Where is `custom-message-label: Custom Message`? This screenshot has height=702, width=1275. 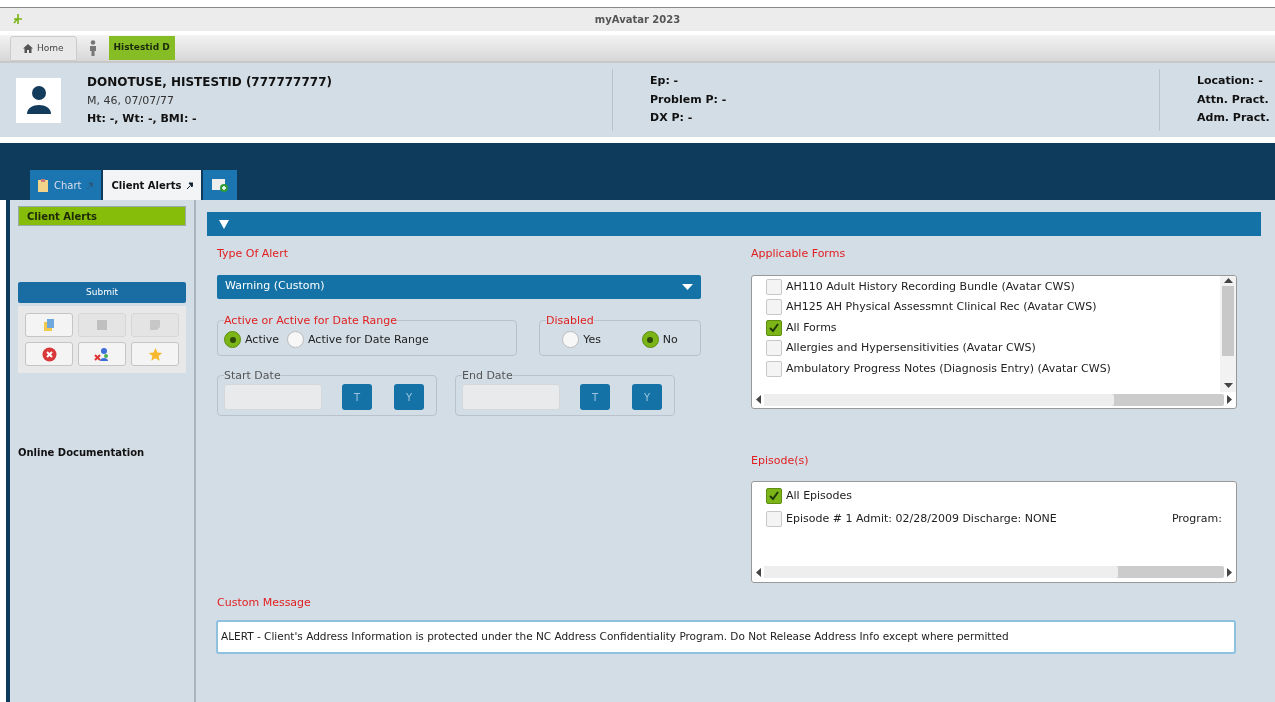 custom-message-label: Custom Message is located at coordinates (264, 603).